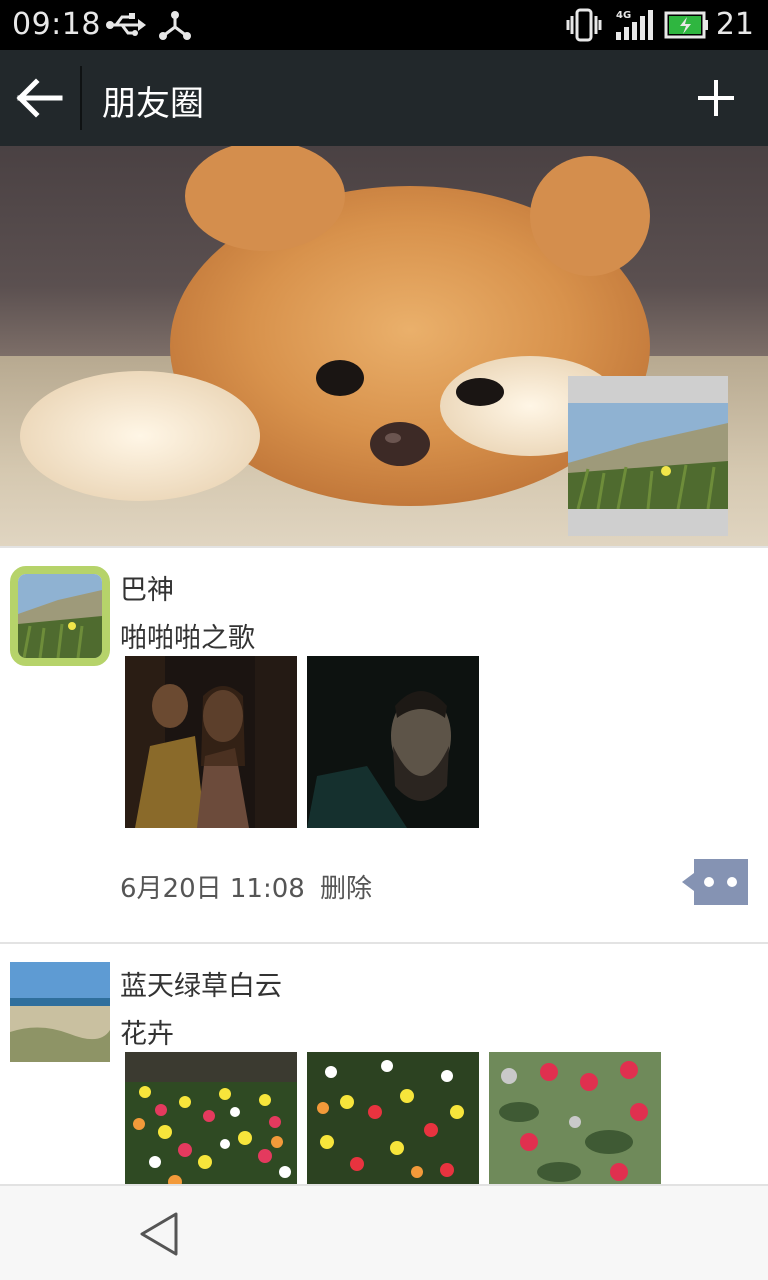 This screenshot has width=768, height=1280. Describe the element at coordinates (584, 27) in the screenshot. I see `vibrate-icon` at that location.